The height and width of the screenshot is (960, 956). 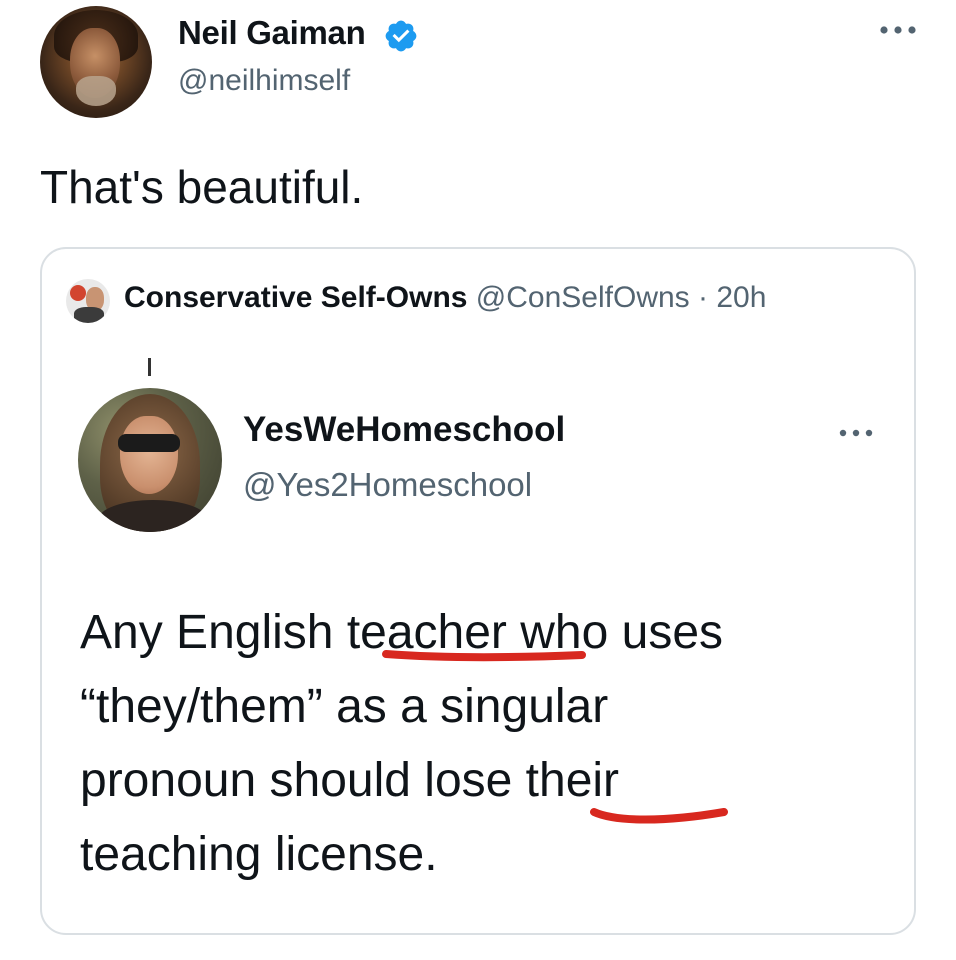 I want to click on author-avatar, so click(x=96, y=62).